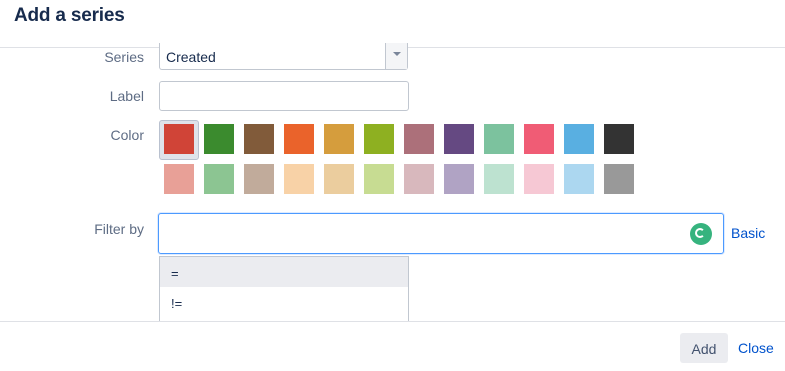  I want to click on loading-spinner-icon, so click(701, 234).